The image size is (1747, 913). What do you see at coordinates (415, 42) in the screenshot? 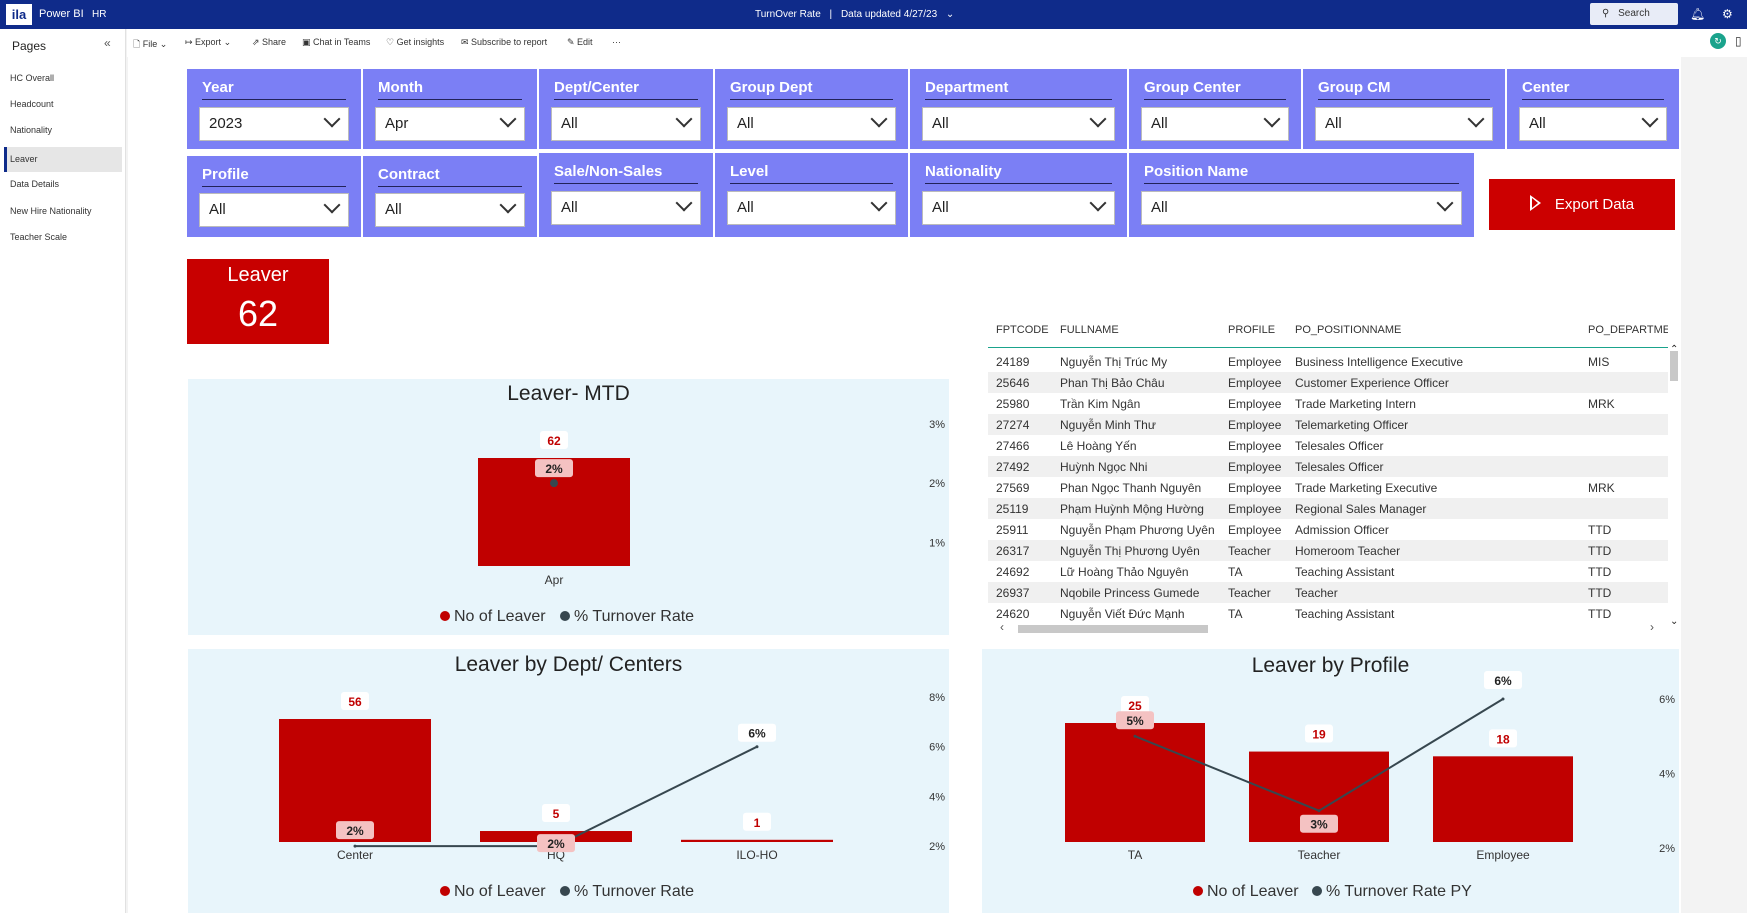
I see `get-insights-button: ♡ Get insights` at bounding box center [415, 42].